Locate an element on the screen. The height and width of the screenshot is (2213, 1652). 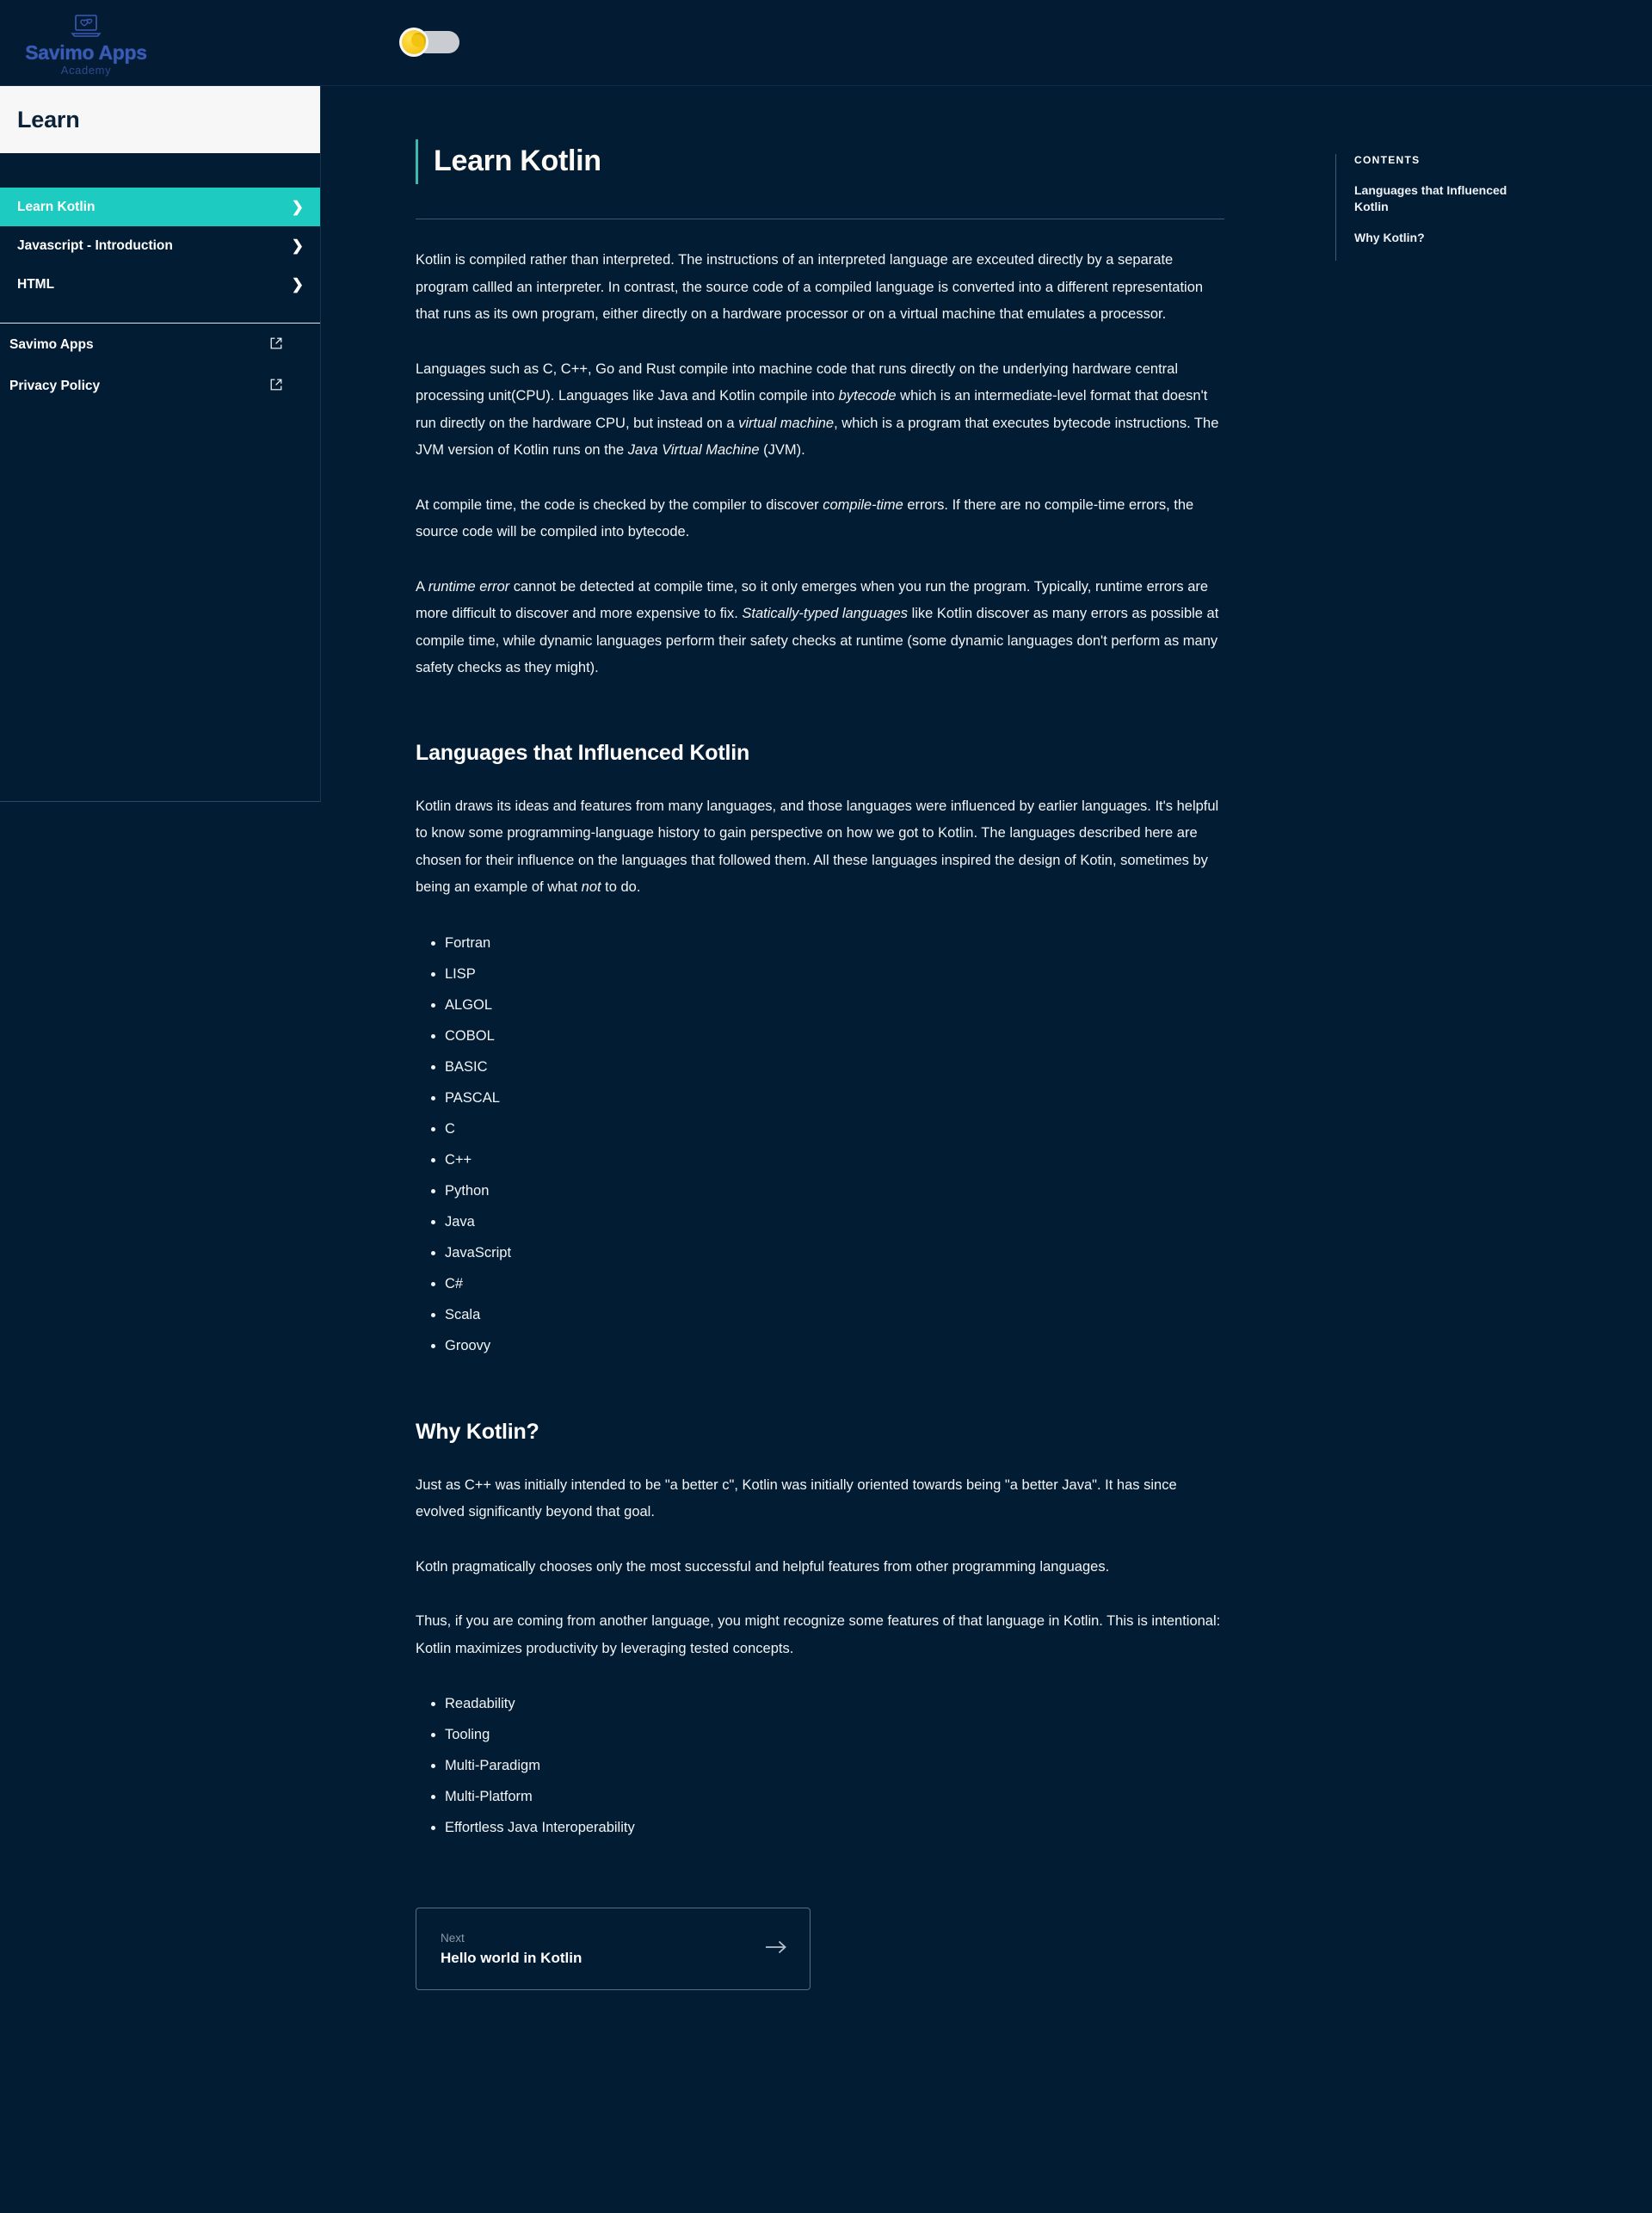
sidebar-item-javascript-introduction: Javascript - Introduction ❯ is located at coordinates (160, 245).